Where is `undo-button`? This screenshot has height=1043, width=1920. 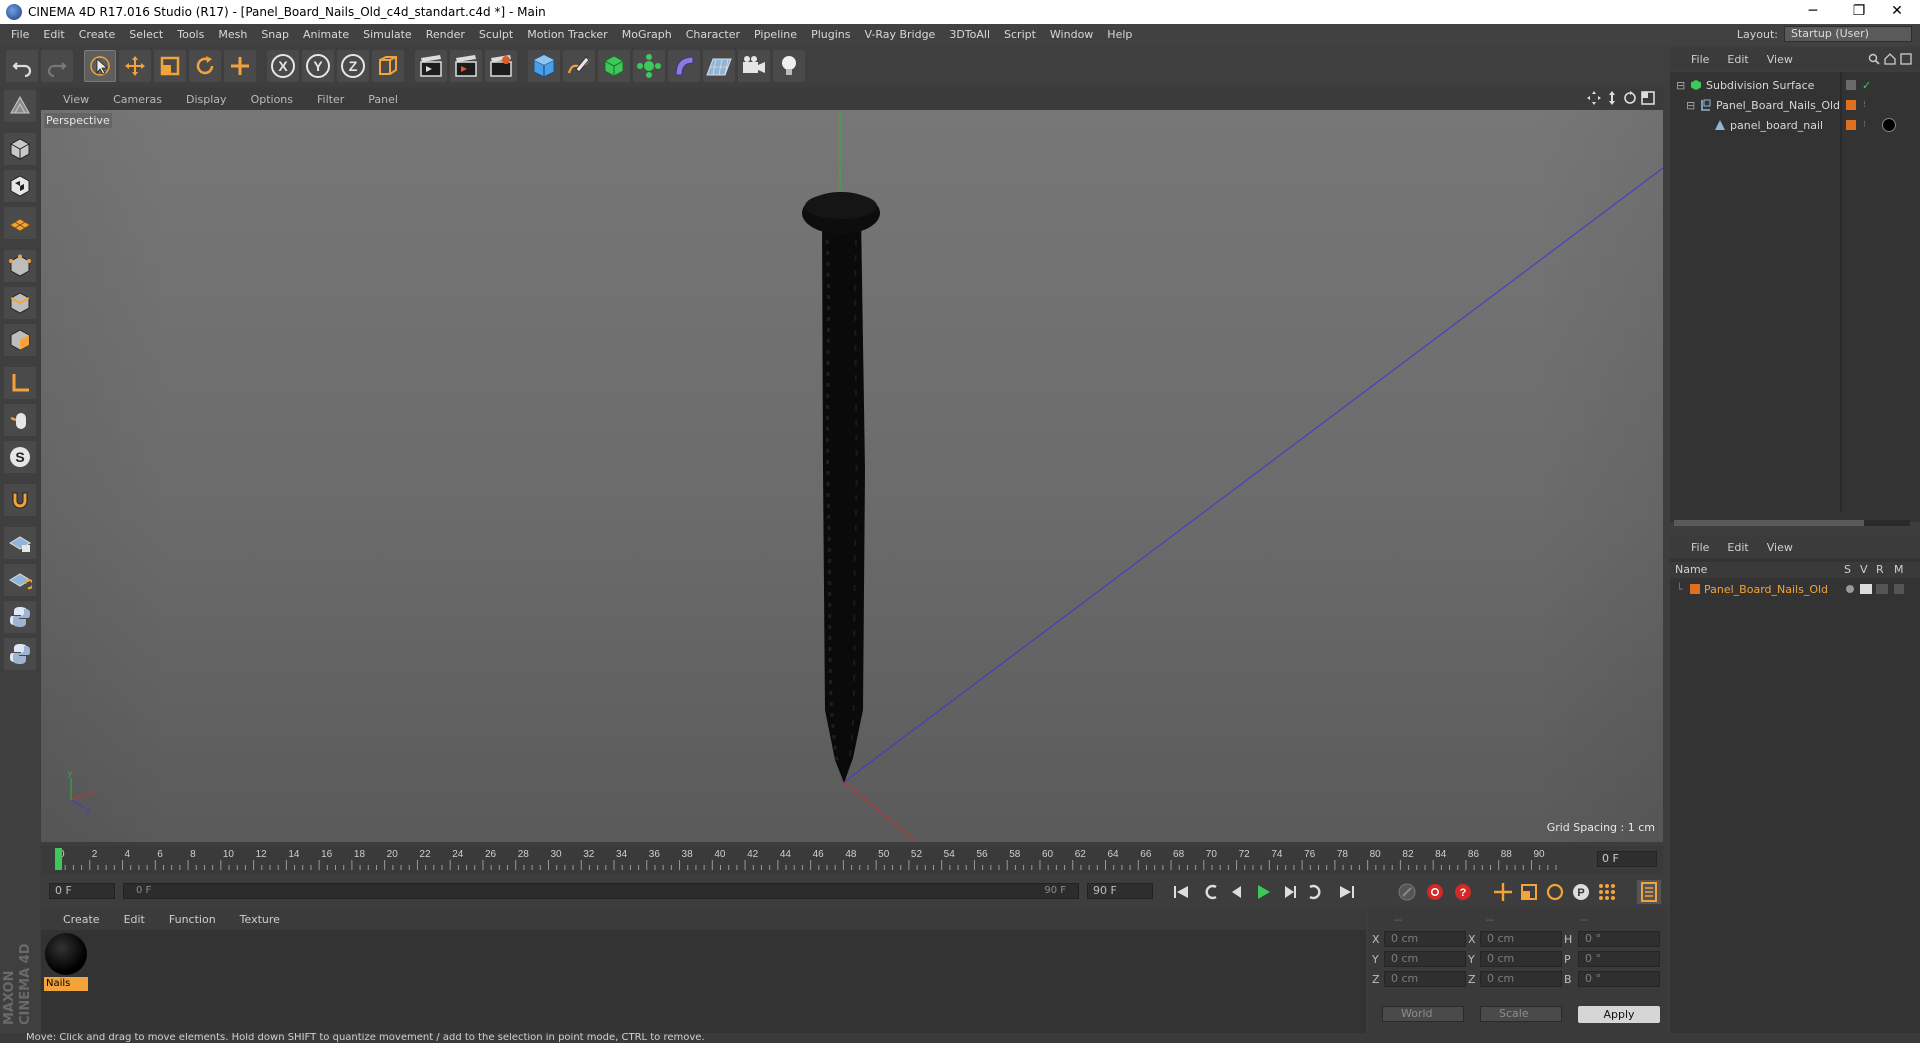 undo-button is located at coordinates (22, 66).